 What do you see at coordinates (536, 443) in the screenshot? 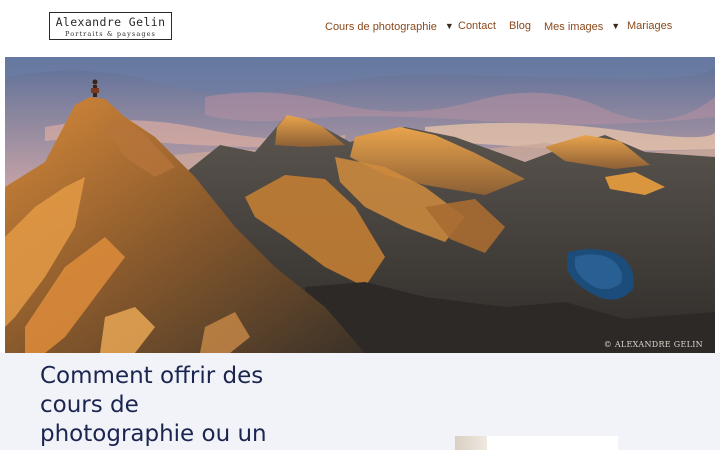
I see `article-image-thumbnail` at bounding box center [536, 443].